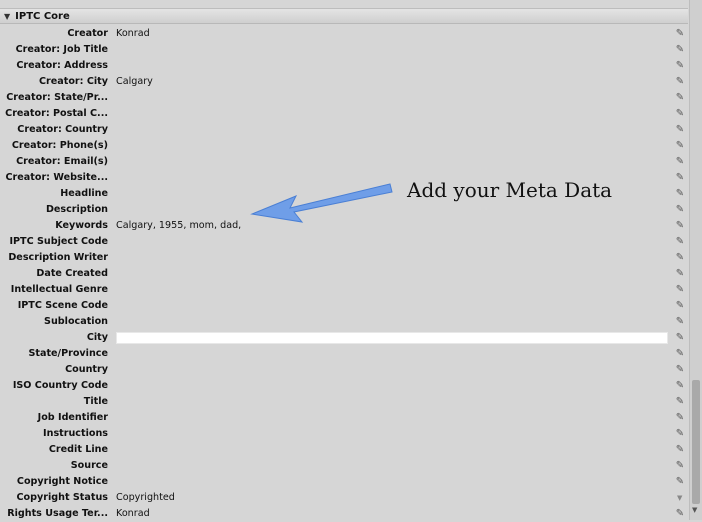 This screenshot has width=702, height=522. I want to click on collapse-triangle-icon: ▼, so click(7, 16).